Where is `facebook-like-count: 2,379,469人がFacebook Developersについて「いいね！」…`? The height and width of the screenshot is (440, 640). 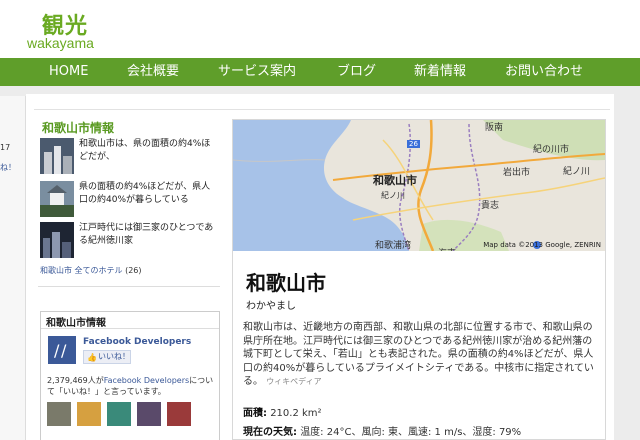 facebook-like-count: 2,379,469人がFacebook Developersについて「いいね！」… is located at coordinates (132, 386).